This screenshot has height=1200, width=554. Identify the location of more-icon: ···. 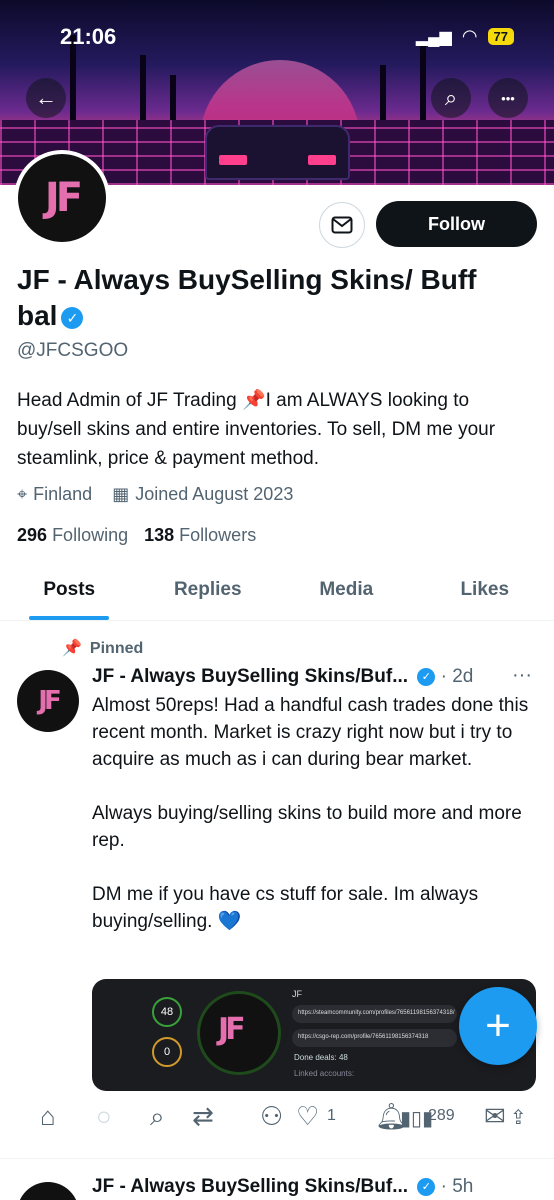
(522, 675).